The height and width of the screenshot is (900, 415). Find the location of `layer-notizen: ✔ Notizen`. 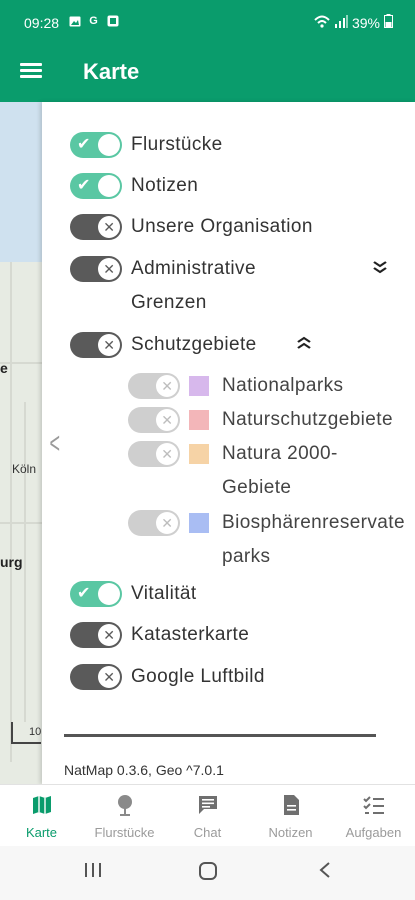

layer-notizen: ✔ Notizen is located at coordinates (134, 186).